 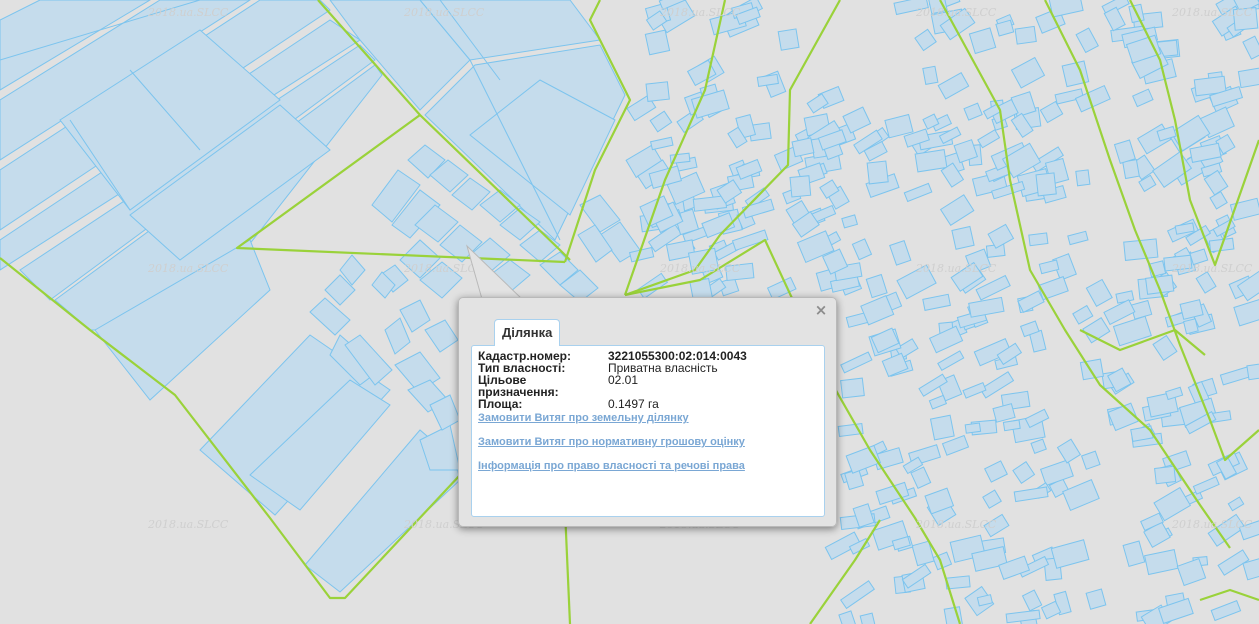 What do you see at coordinates (500, 404) in the screenshot?
I see `attribute-key: Площа:` at bounding box center [500, 404].